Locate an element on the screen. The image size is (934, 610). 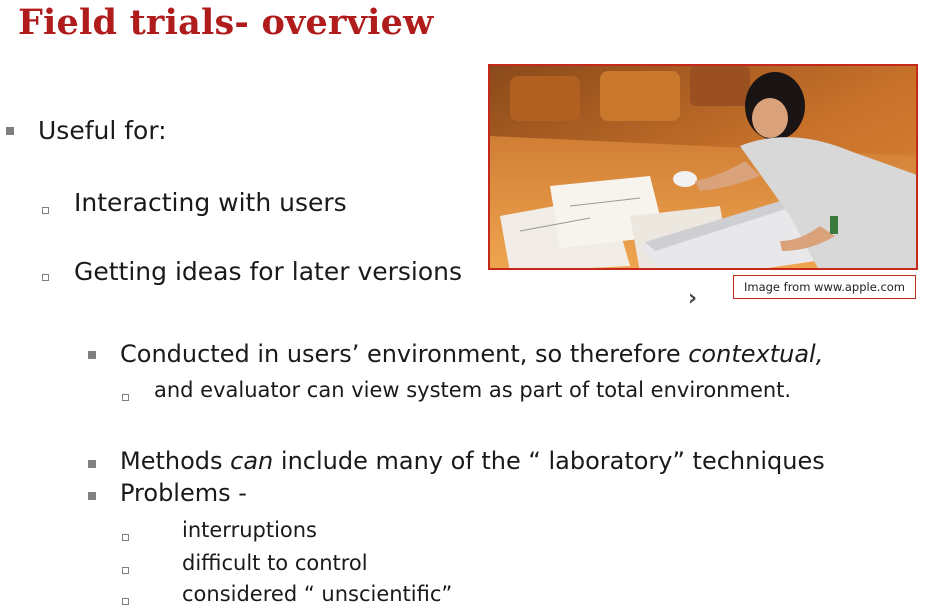
problem-unscientific: considered “ unscientific” is located at coordinates (317, 594).